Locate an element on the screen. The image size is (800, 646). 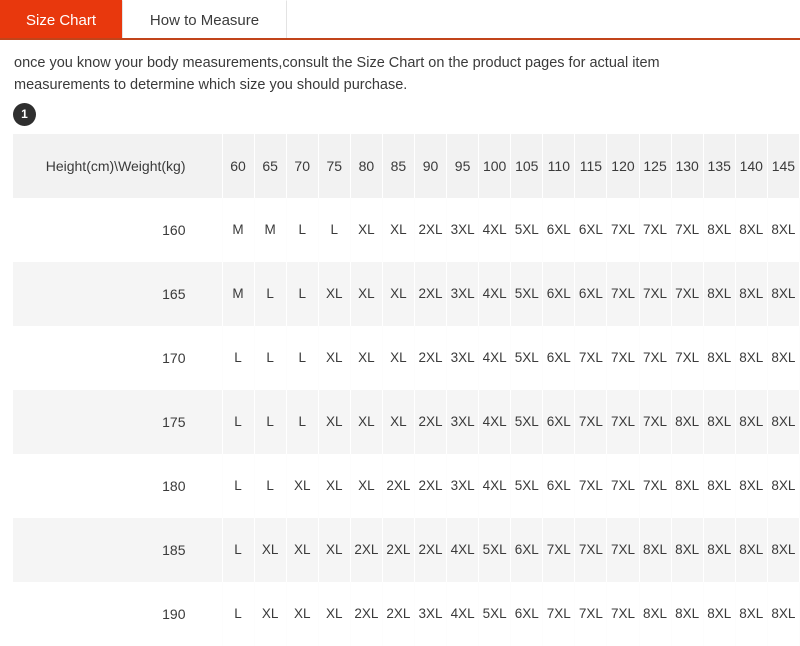
header-weight-70: 70 is located at coordinates (302, 165).